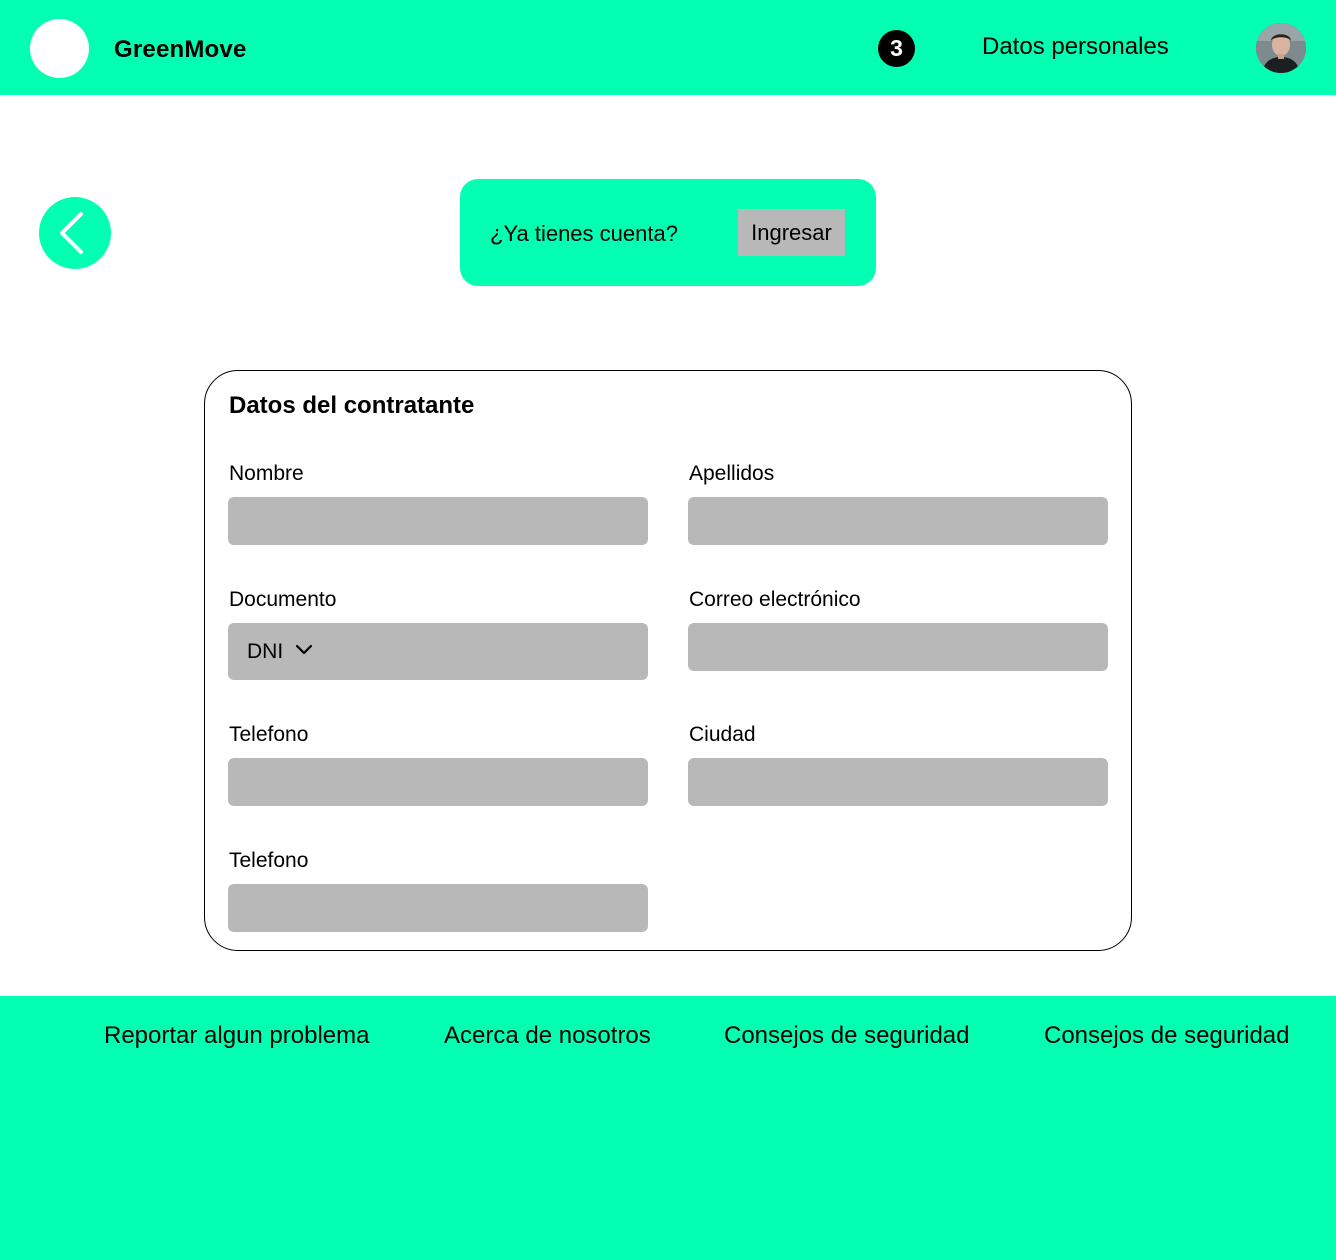 The image size is (1336, 1260). Describe the element at coordinates (269, 860) in the screenshot. I see `telefono2-label: Telefono` at that location.